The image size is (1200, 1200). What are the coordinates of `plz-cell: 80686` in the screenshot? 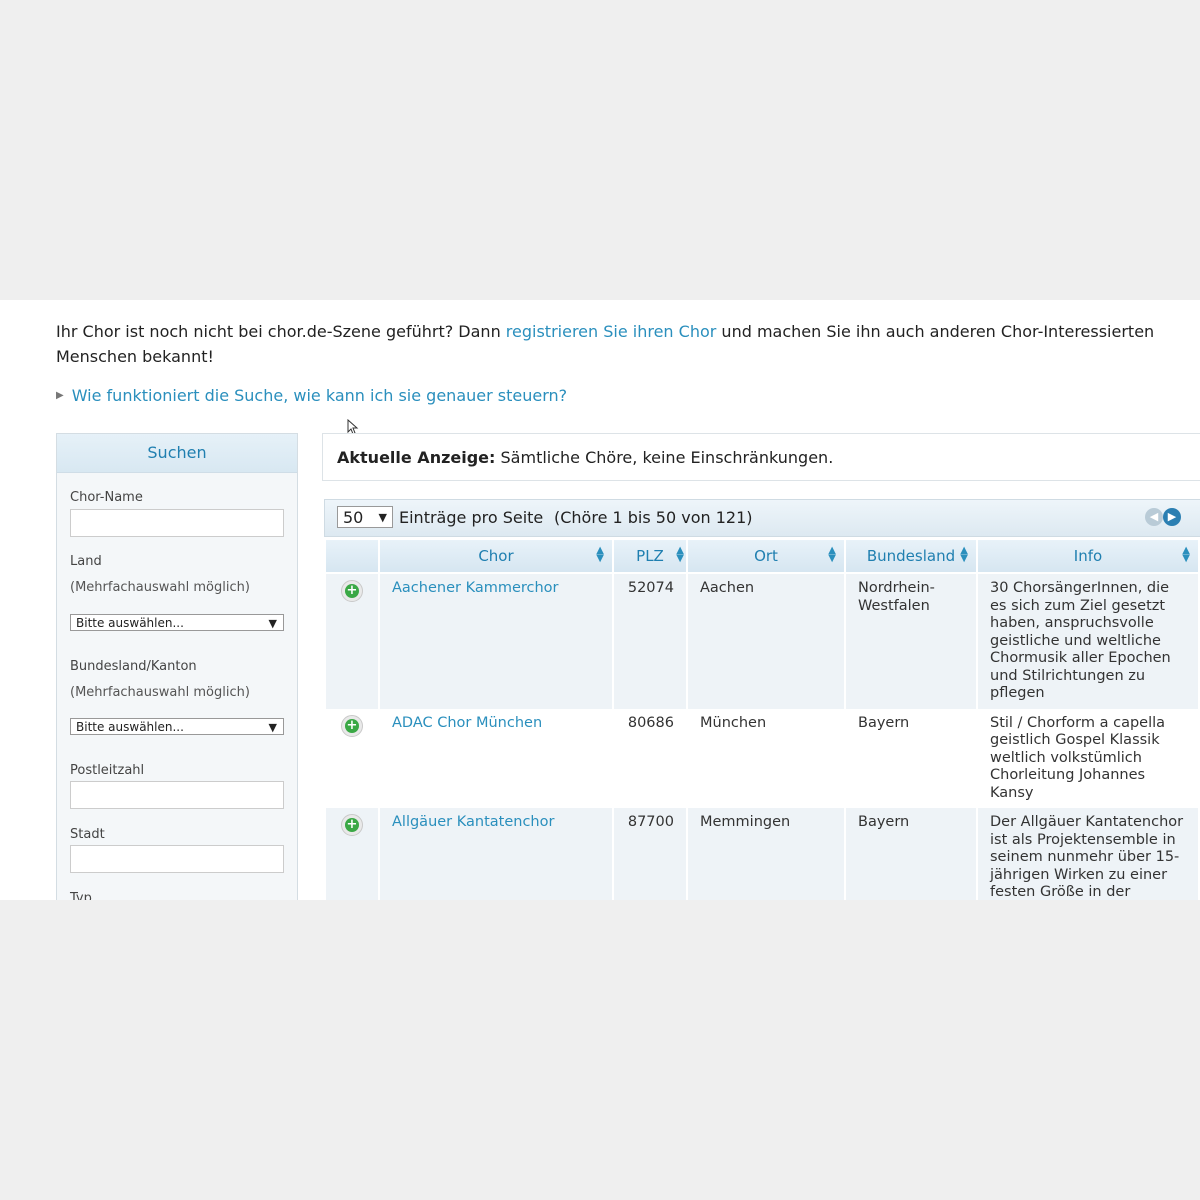 It's located at (650, 758).